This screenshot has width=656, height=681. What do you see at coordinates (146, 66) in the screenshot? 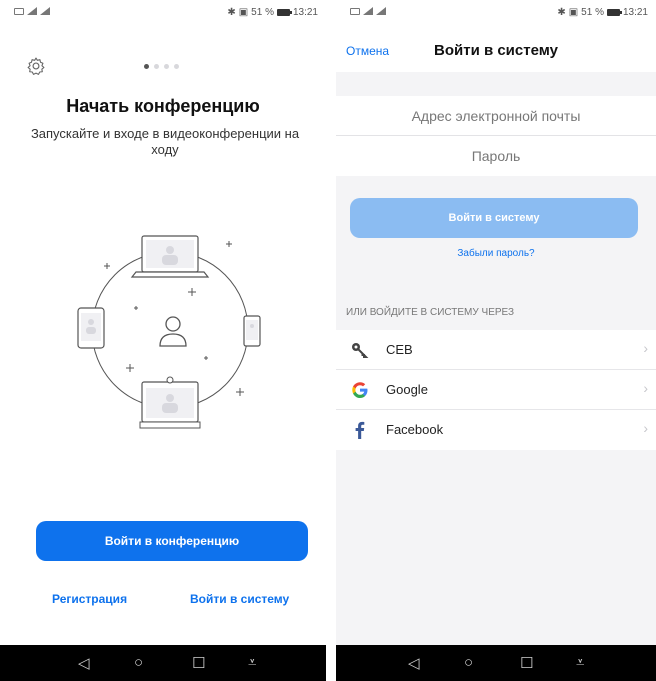
I see `carousel-dot-active` at bounding box center [146, 66].